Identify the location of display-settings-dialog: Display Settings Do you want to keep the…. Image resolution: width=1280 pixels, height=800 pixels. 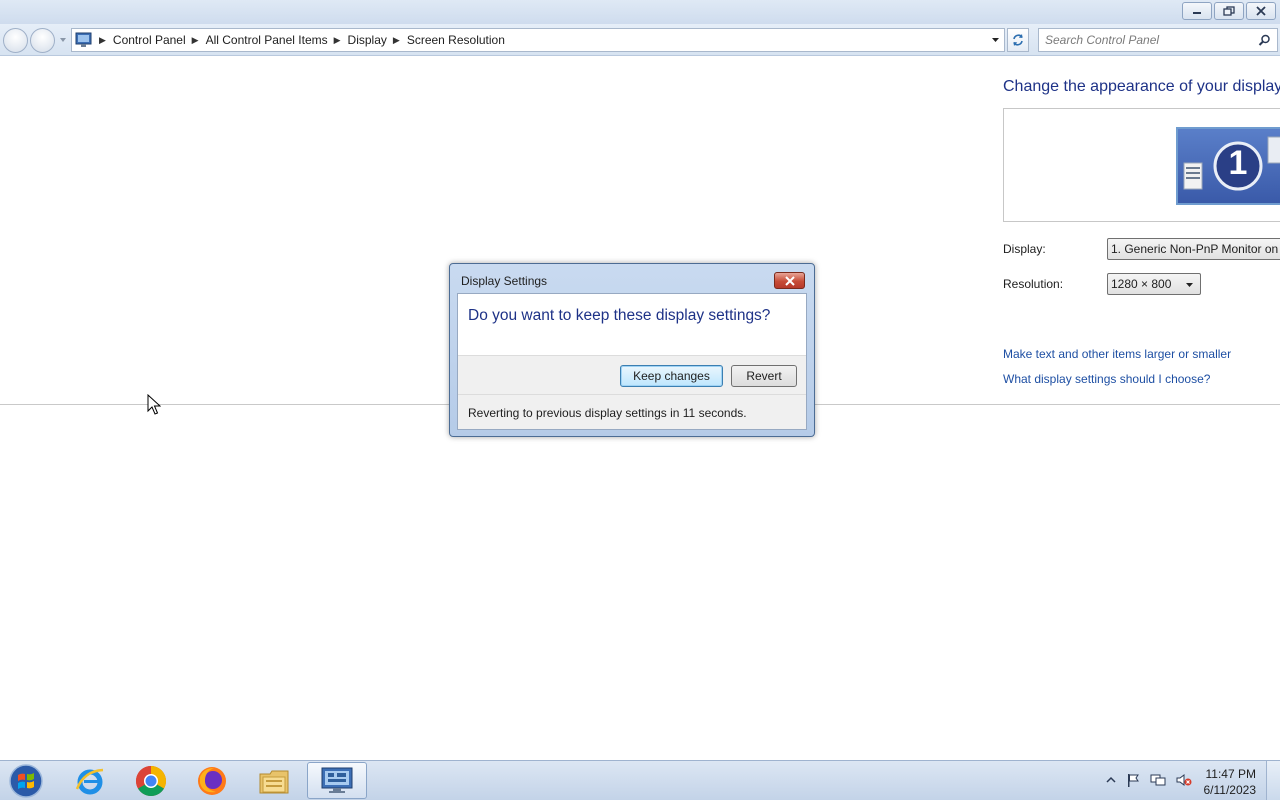
(632, 350).